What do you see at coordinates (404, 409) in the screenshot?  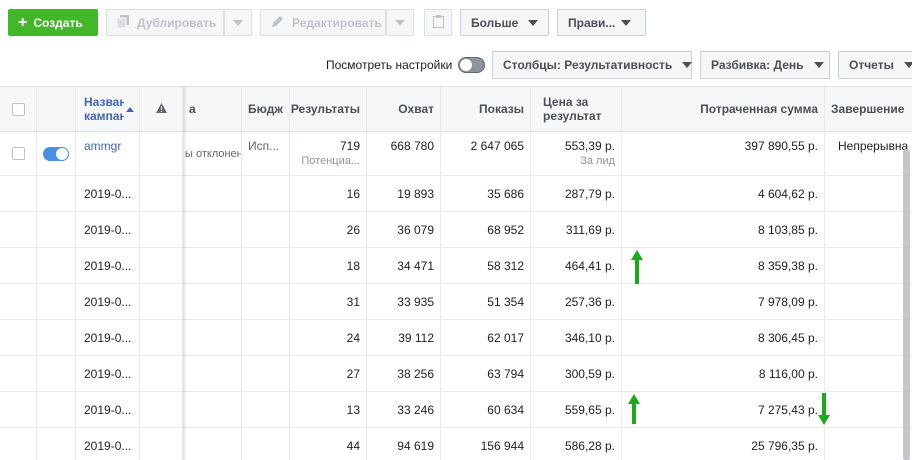 I see `row-reach-cell: 33 246` at bounding box center [404, 409].